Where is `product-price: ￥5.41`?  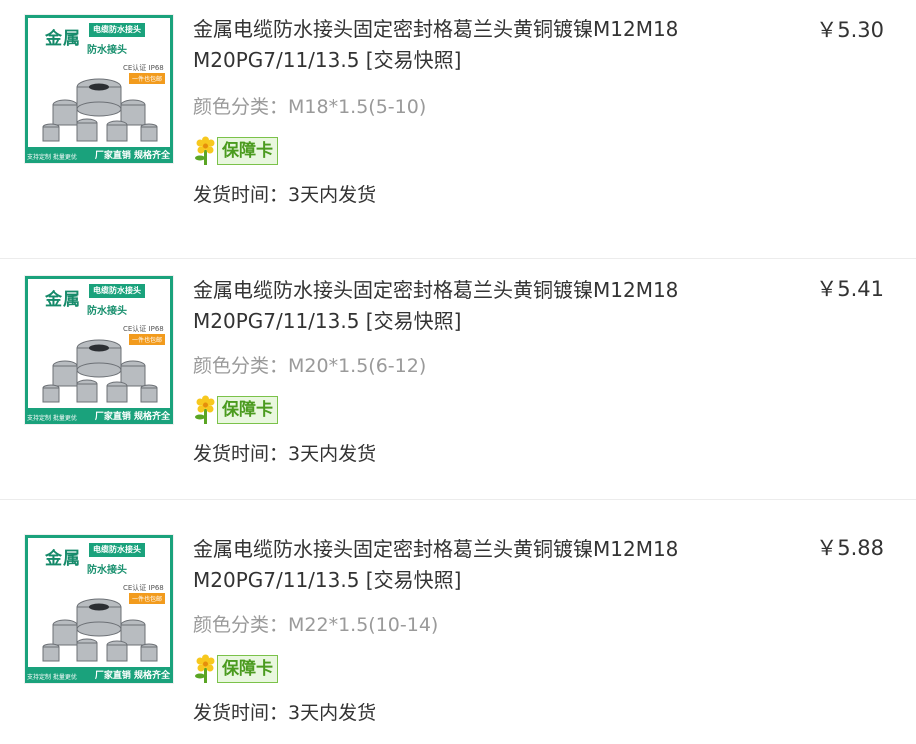 product-price: ￥5.41 is located at coordinates (850, 289).